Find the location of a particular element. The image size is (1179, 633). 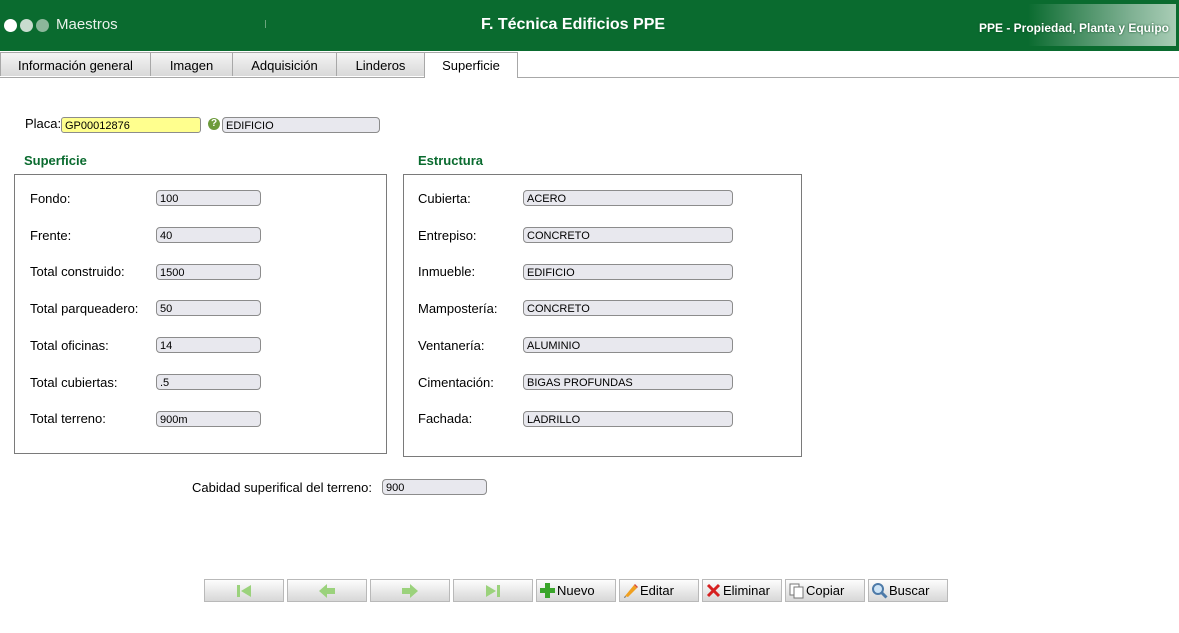

last-icon is located at coordinates (493, 590).